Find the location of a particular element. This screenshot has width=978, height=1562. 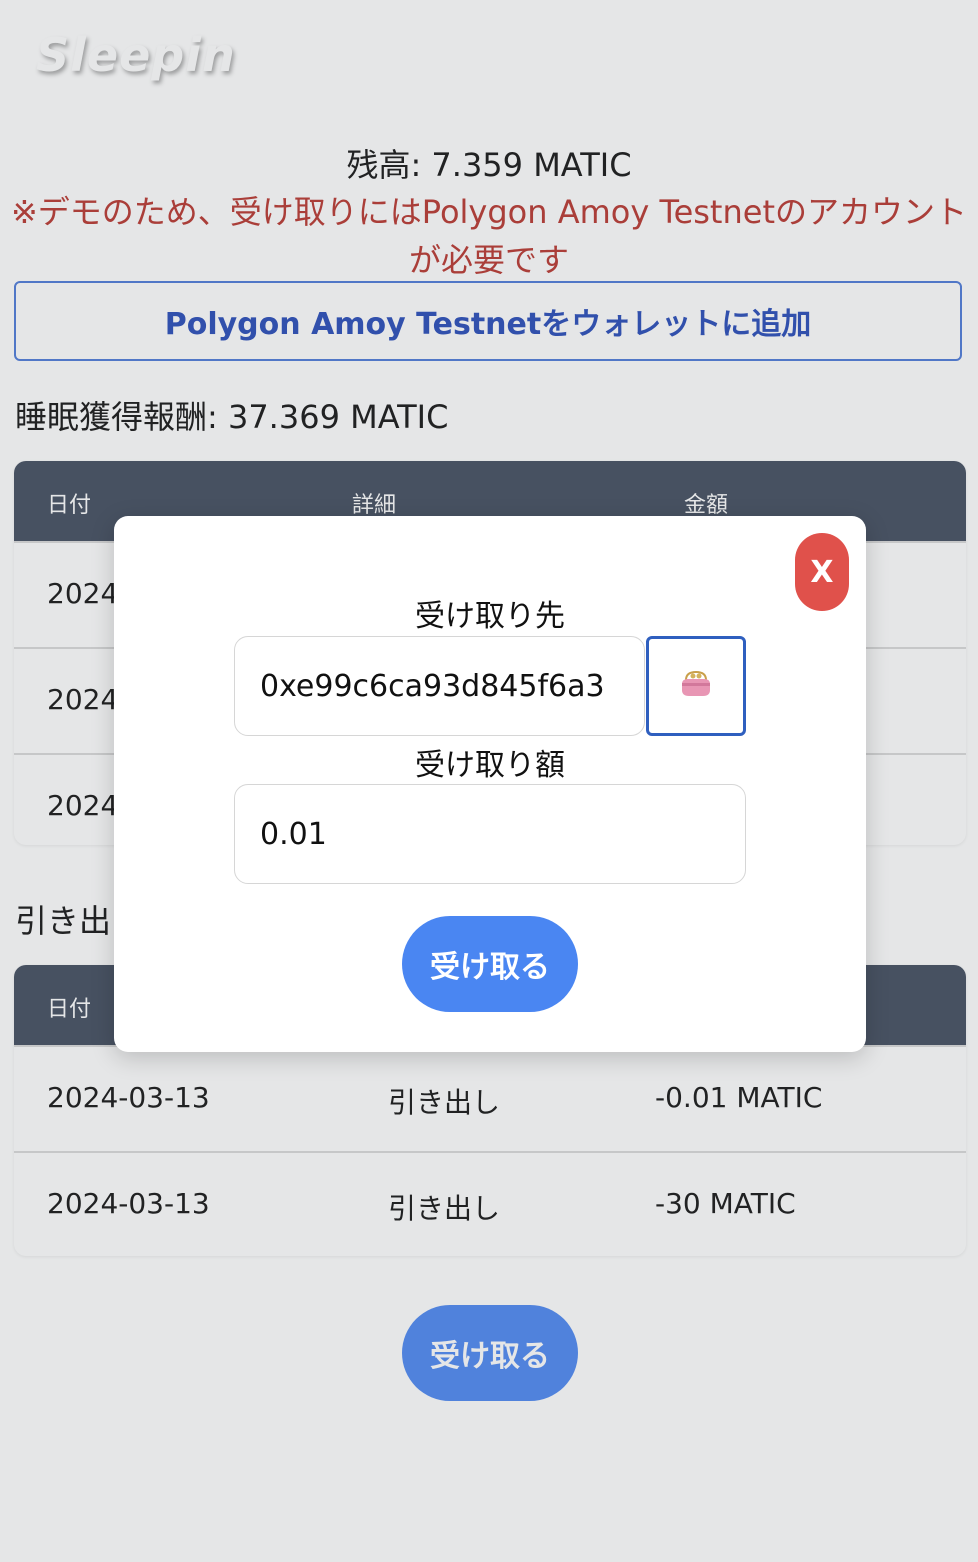

purse-icon is located at coordinates (696, 686).